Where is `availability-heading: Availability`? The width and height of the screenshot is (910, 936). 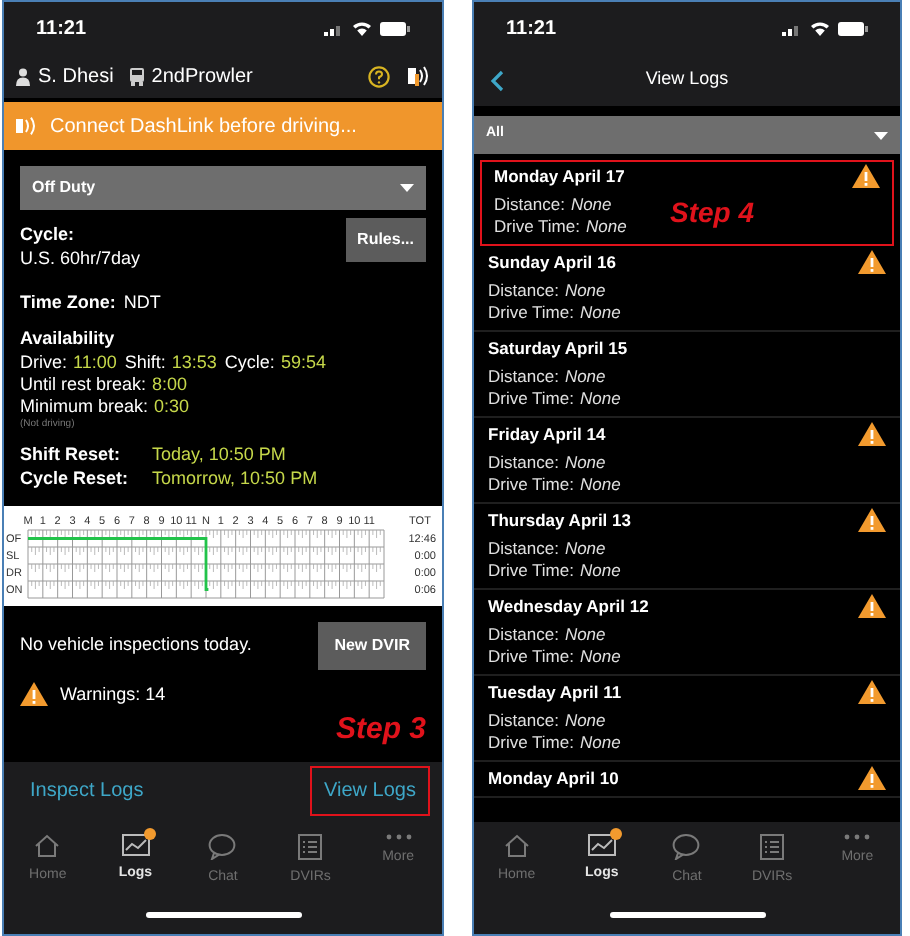
availability-heading: Availability is located at coordinates (68, 338).